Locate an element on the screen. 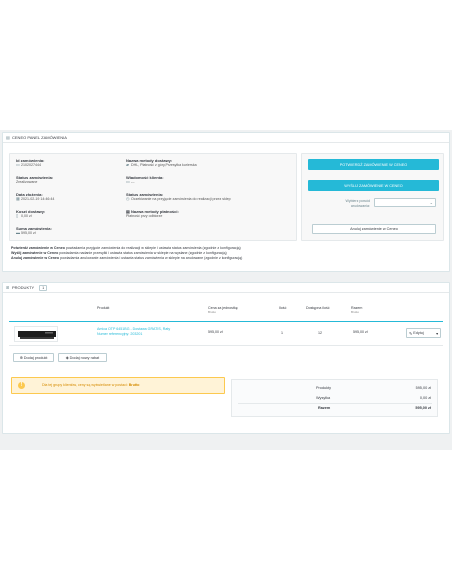 The width and height of the screenshot is (452, 584). chevron-down-icon: ⌄ is located at coordinates (431, 202).